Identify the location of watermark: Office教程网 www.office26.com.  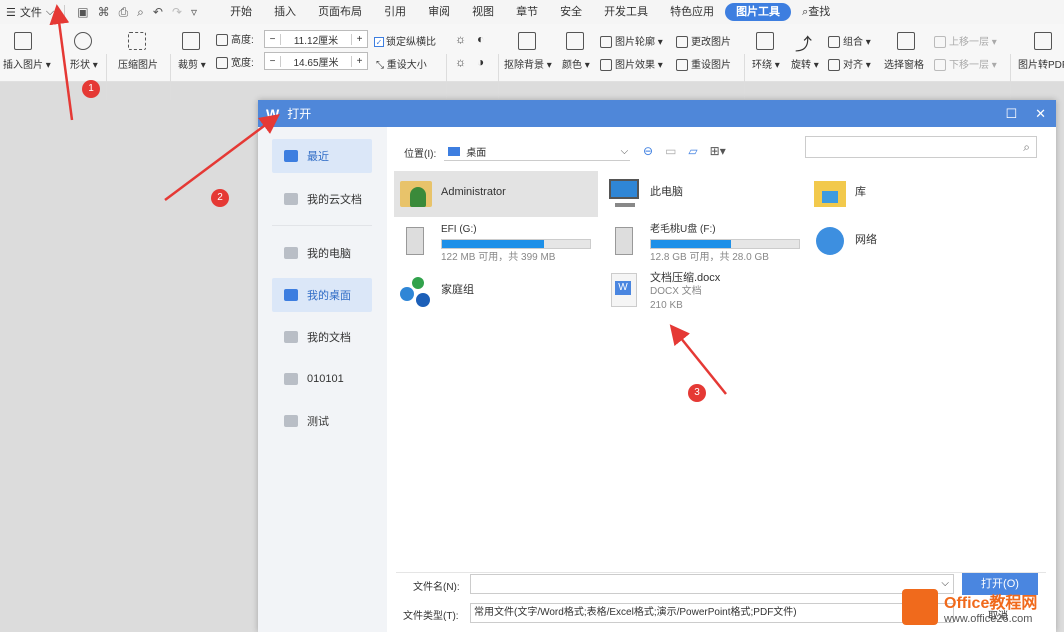
(983, 607).